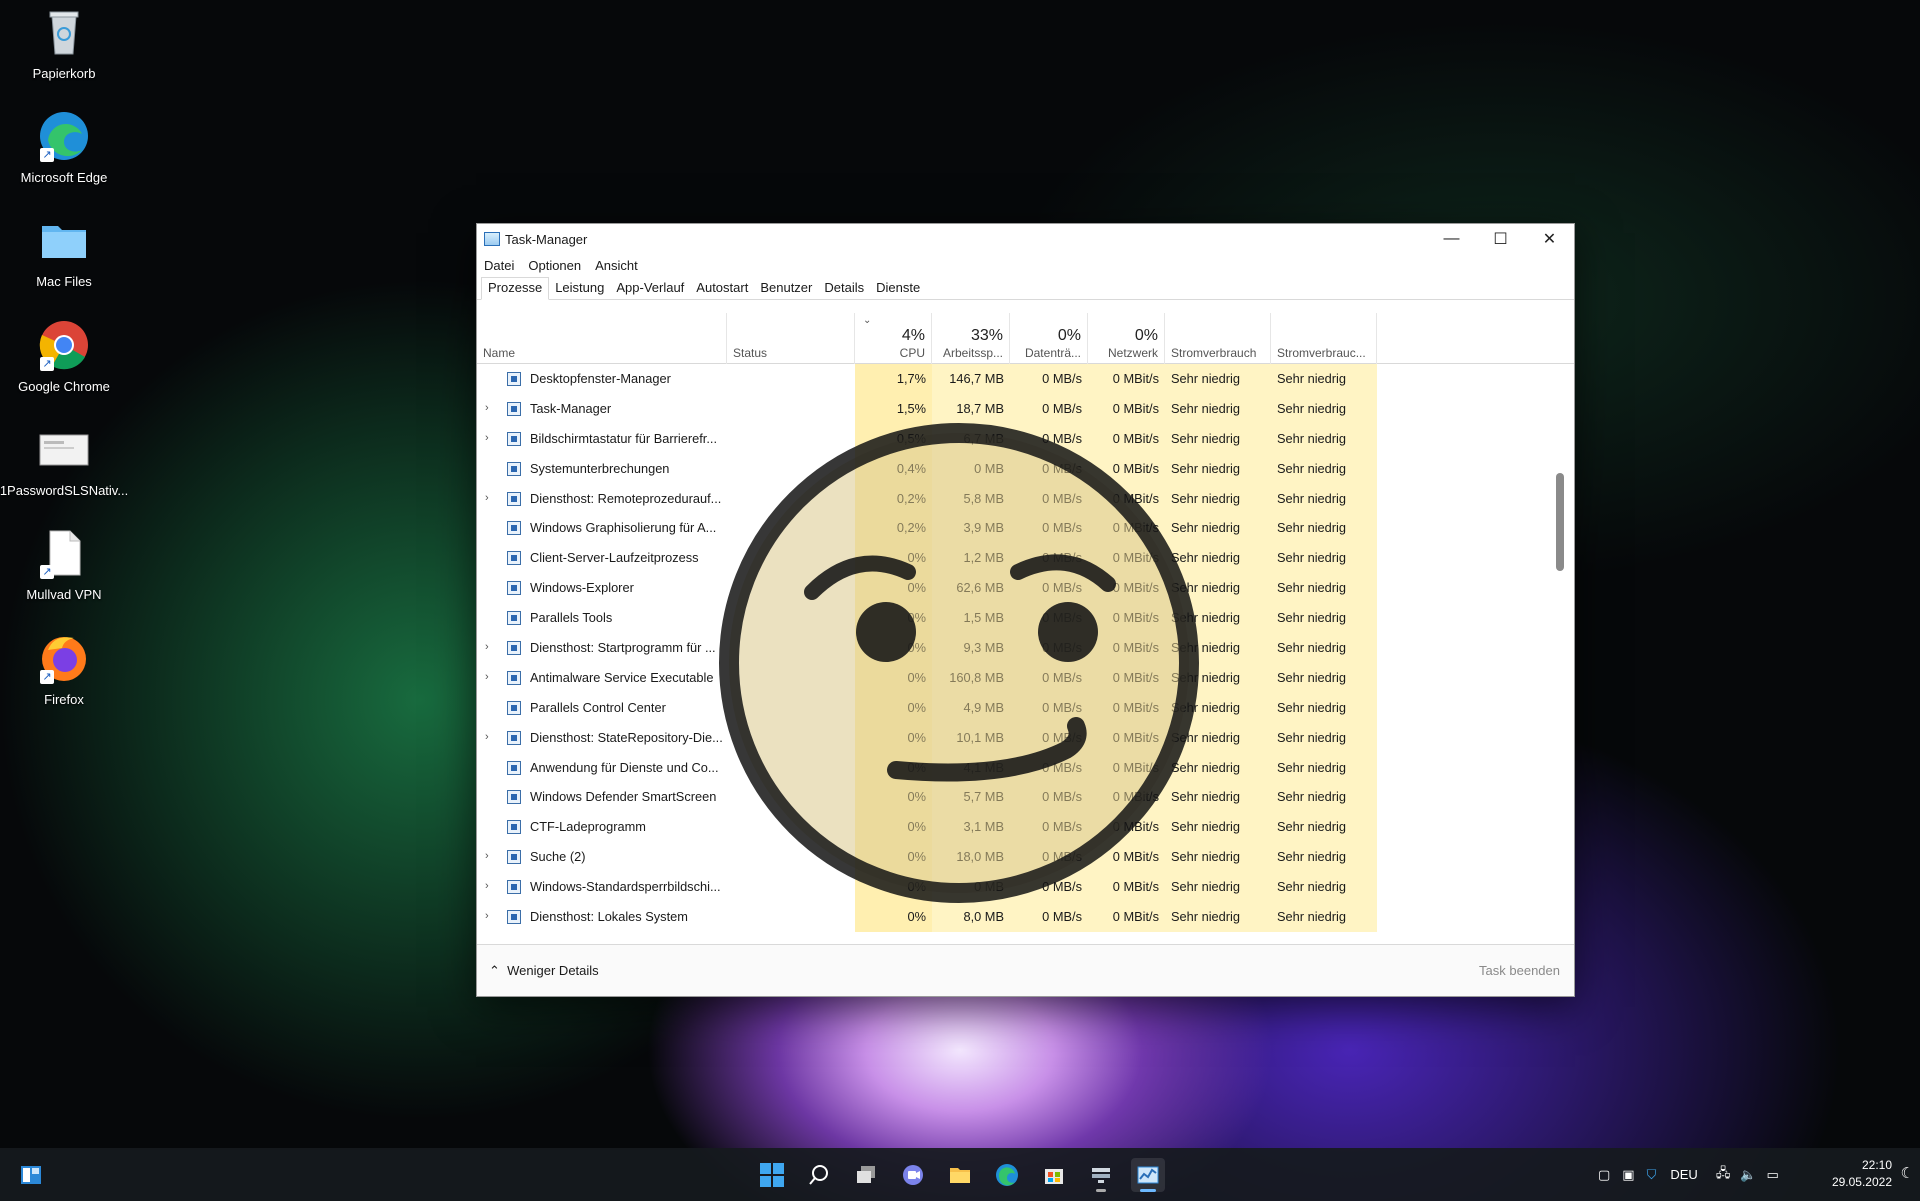 The image size is (1920, 1201). Describe the element at coordinates (786, 289) in the screenshot. I see `tab-benutzer: Benutzer` at that location.